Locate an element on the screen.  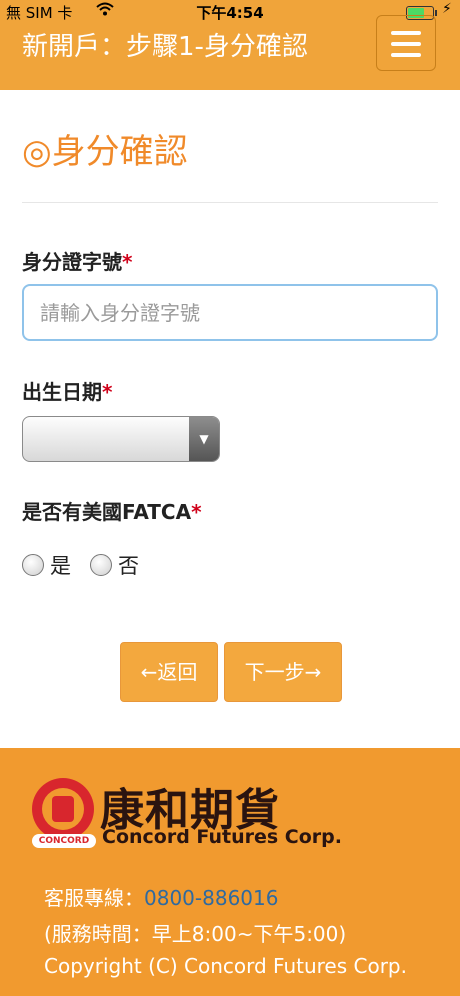
birth-date-label-text: 出生日期 is located at coordinates (62, 392).